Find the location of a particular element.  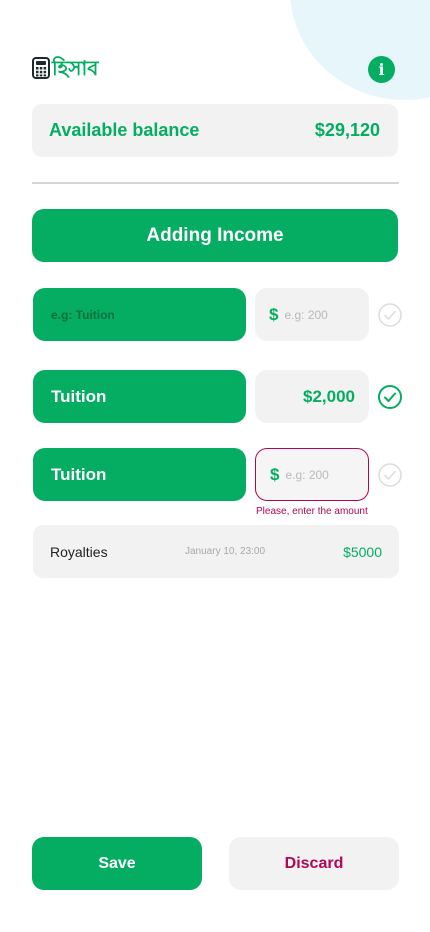

info-icon: i is located at coordinates (381, 69).